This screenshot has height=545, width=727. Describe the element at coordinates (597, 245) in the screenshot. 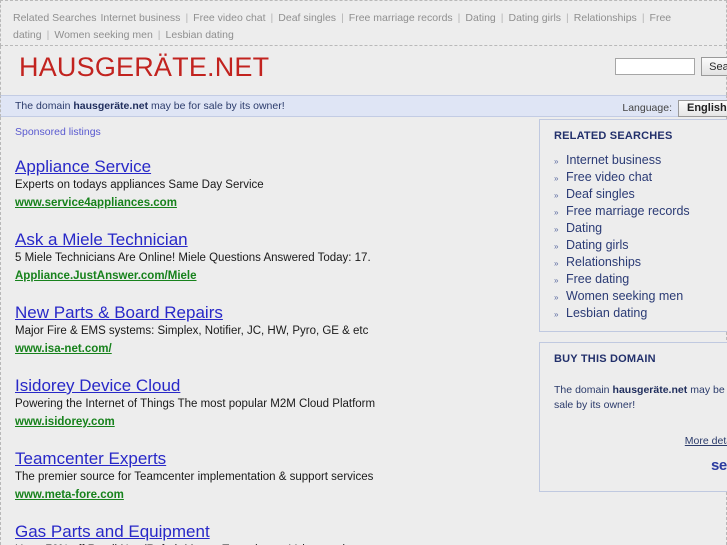

I see `related-search-link: Dating girls` at that location.